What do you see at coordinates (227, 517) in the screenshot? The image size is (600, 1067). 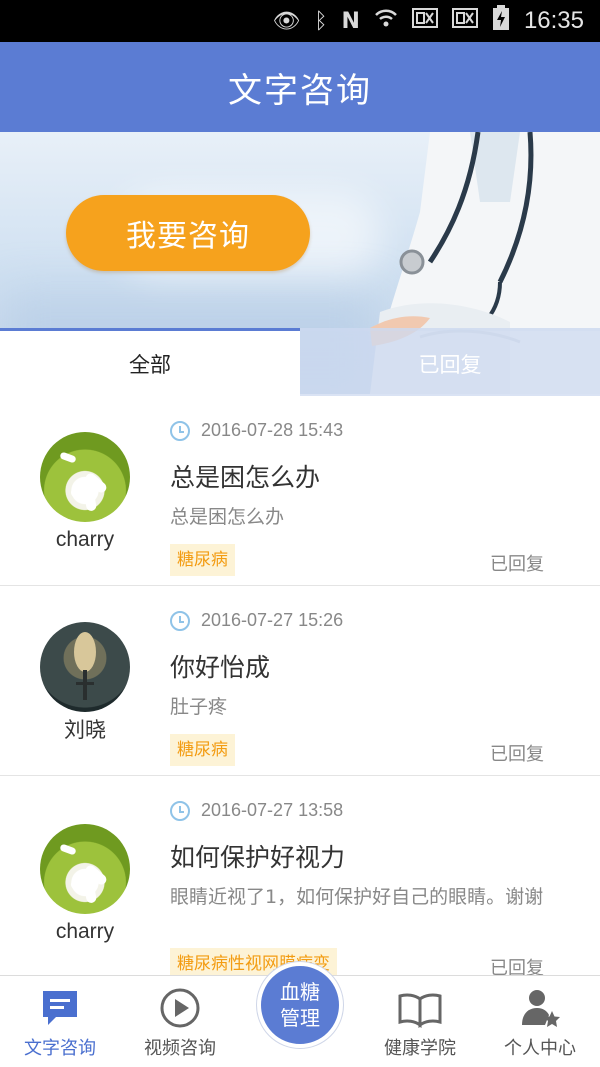 I see `consult-body: 总是困怎么办` at bounding box center [227, 517].